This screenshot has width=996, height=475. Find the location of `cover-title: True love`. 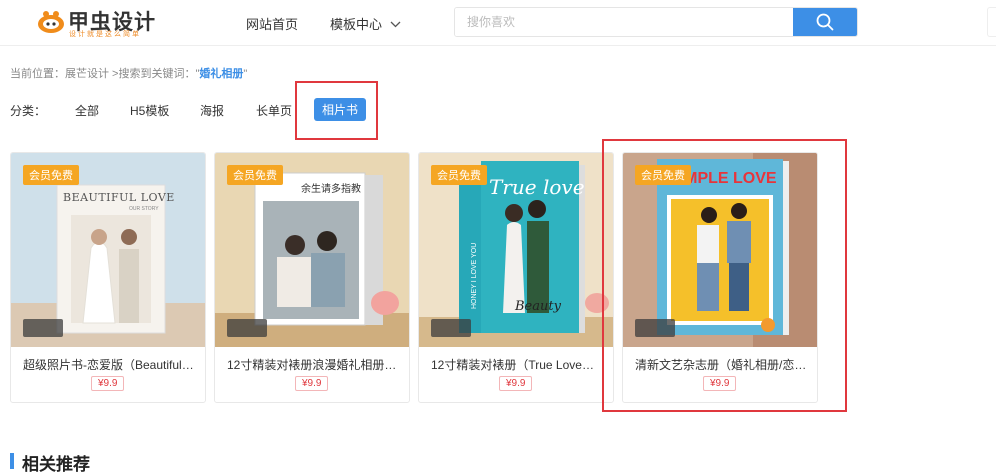

cover-title: True love is located at coordinates (537, 187).